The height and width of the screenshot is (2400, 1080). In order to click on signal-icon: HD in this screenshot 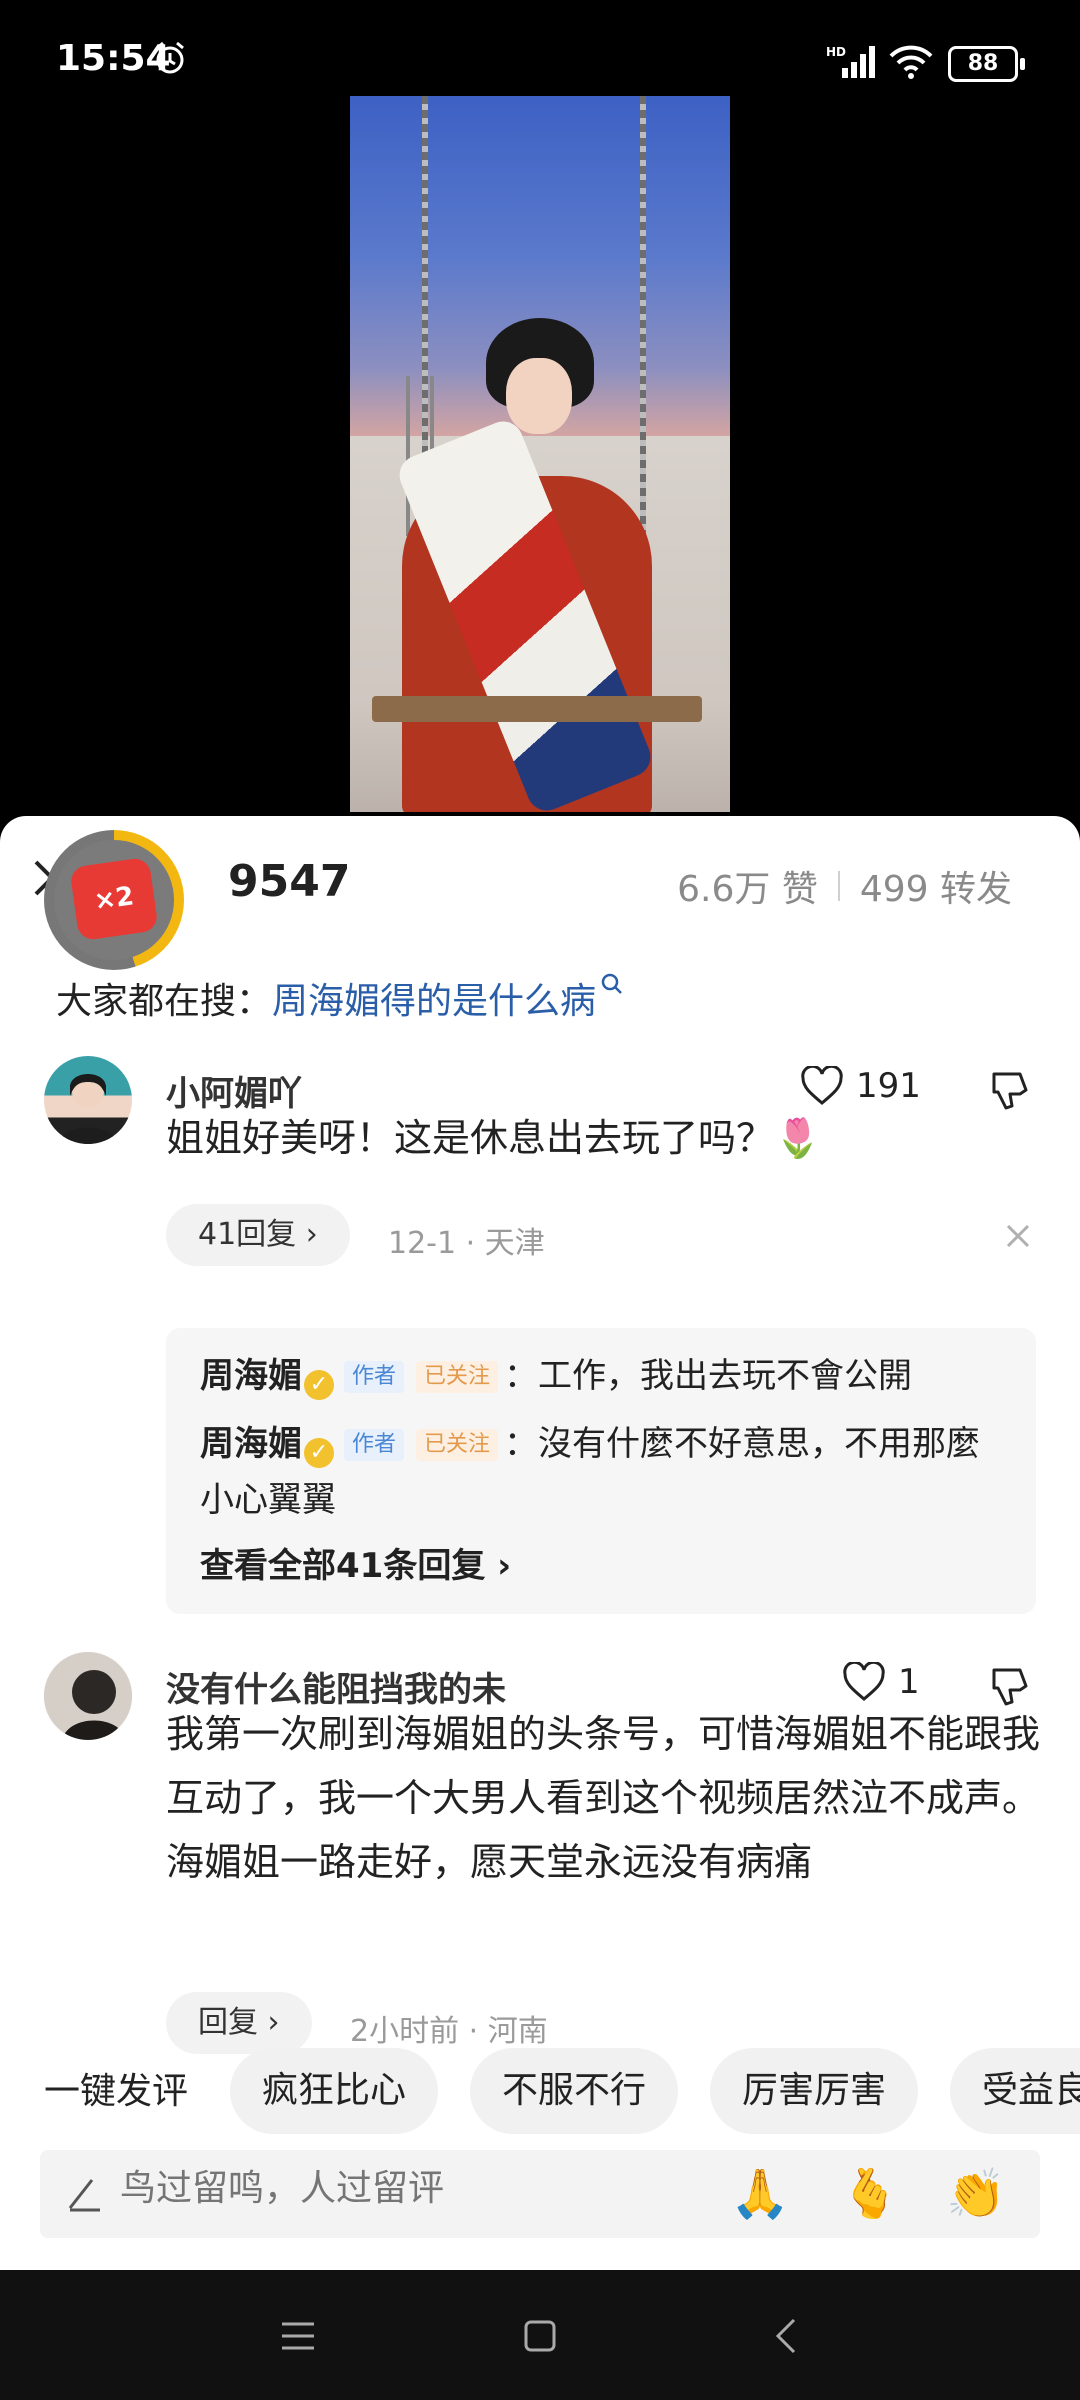, I will do `click(850, 61)`.